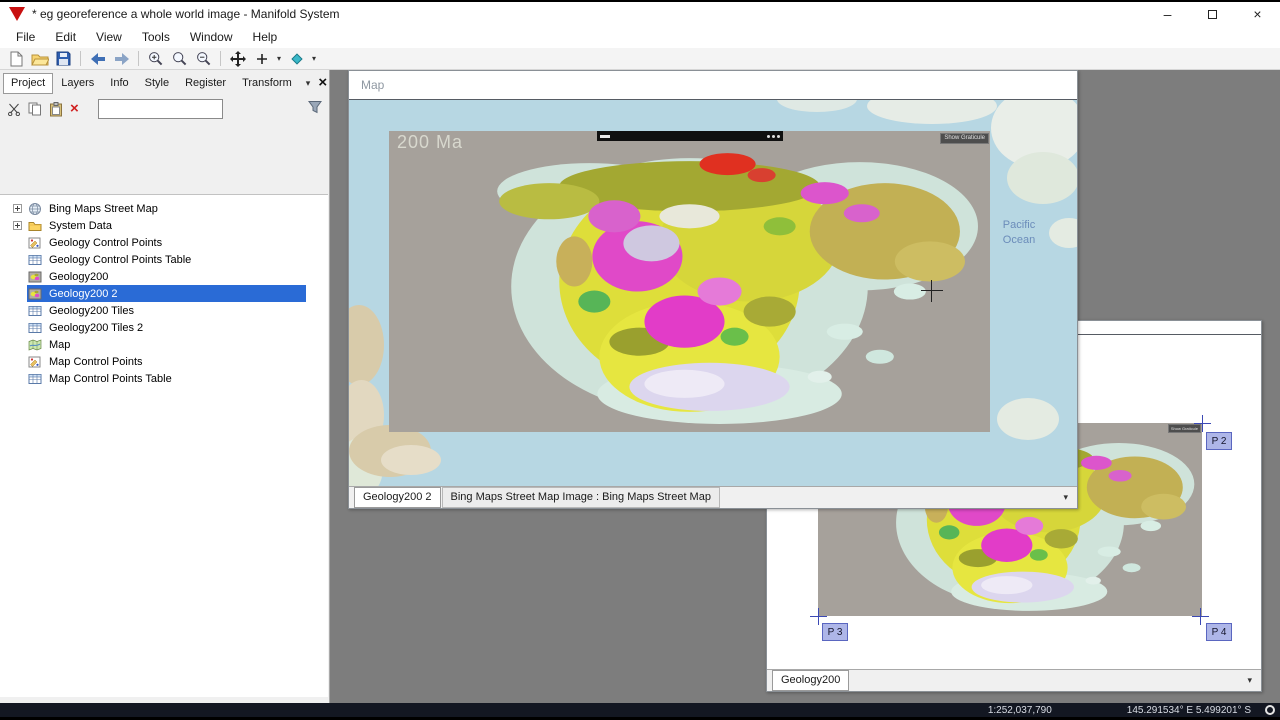  I want to click on tab-geology200: Geology200, so click(811, 680).